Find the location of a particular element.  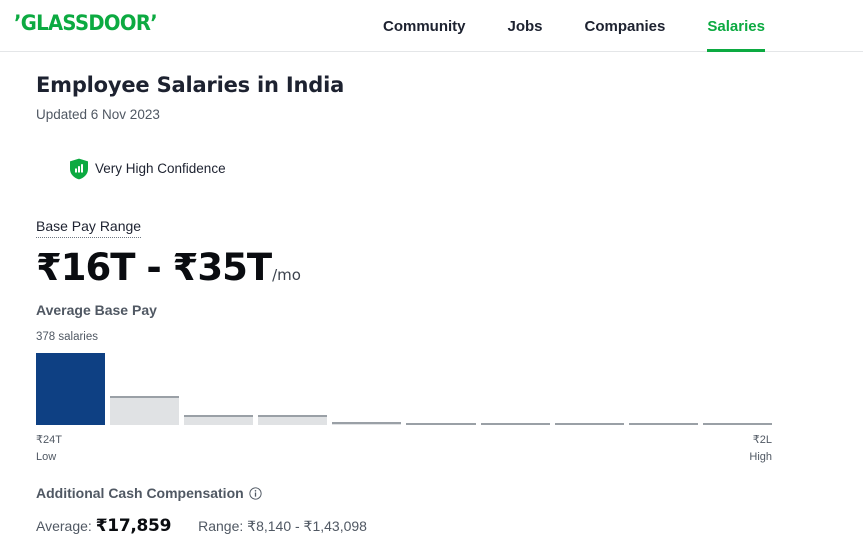

axis-high-label: High is located at coordinates (760, 457).